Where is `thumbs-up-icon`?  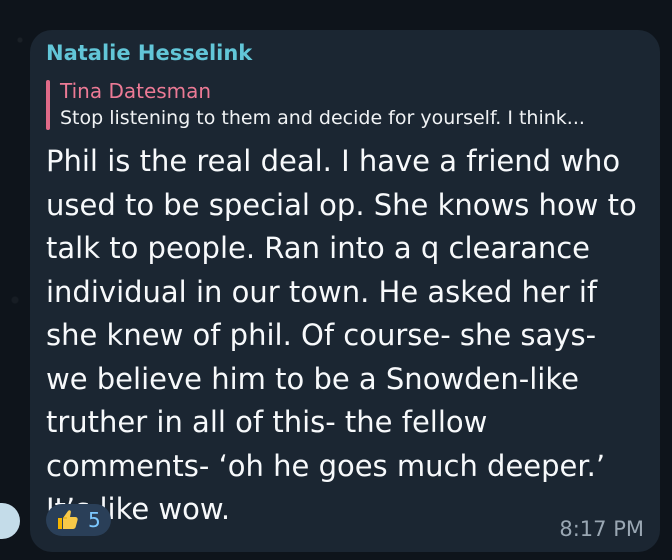
thumbs-up-icon is located at coordinates (68, 520).